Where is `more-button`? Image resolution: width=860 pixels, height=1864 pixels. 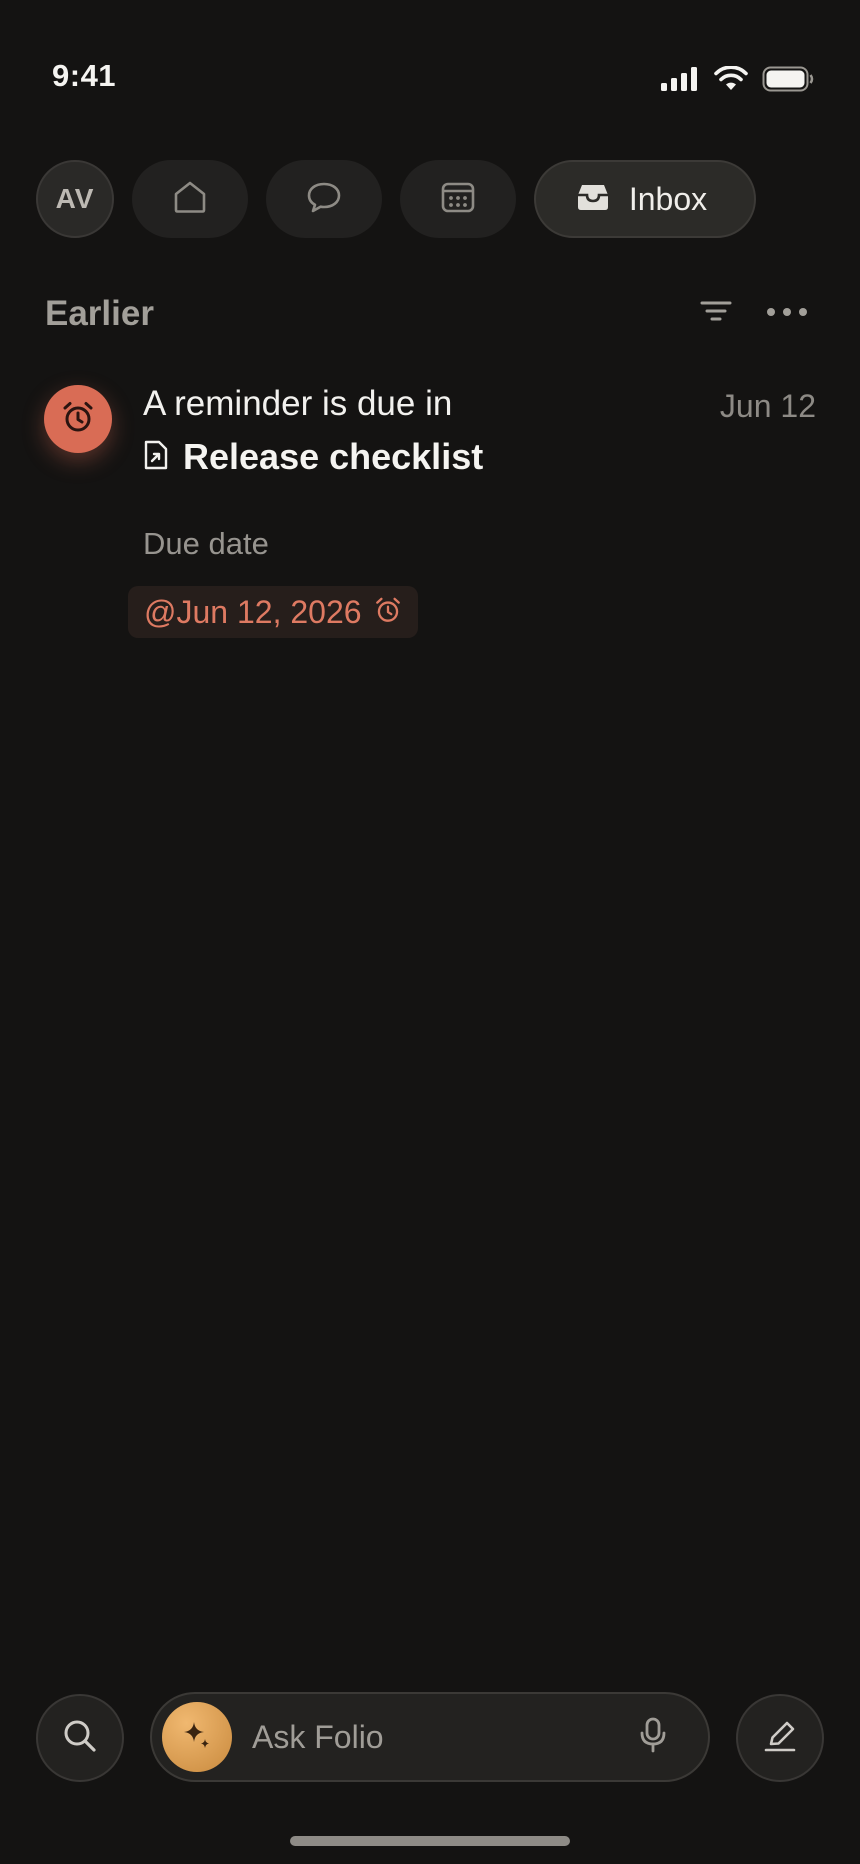 more-button is located at coordinates (787, 313).